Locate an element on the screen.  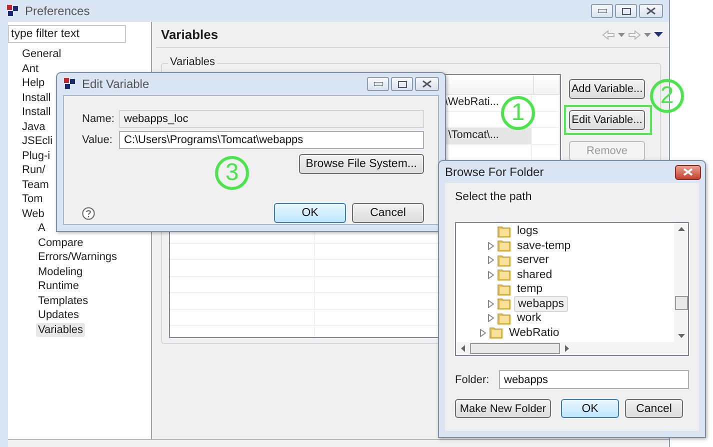
window-title: Browse For Folder is located at coordinates (494, 172).